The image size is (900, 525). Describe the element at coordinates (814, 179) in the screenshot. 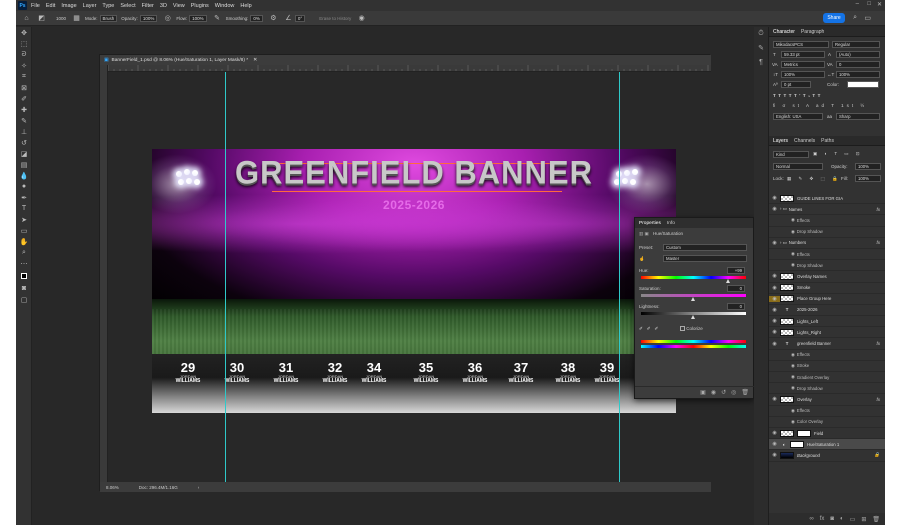

I see `lock-icons: ▦ ✎ ✥ ⬚ 🔒` at that location.